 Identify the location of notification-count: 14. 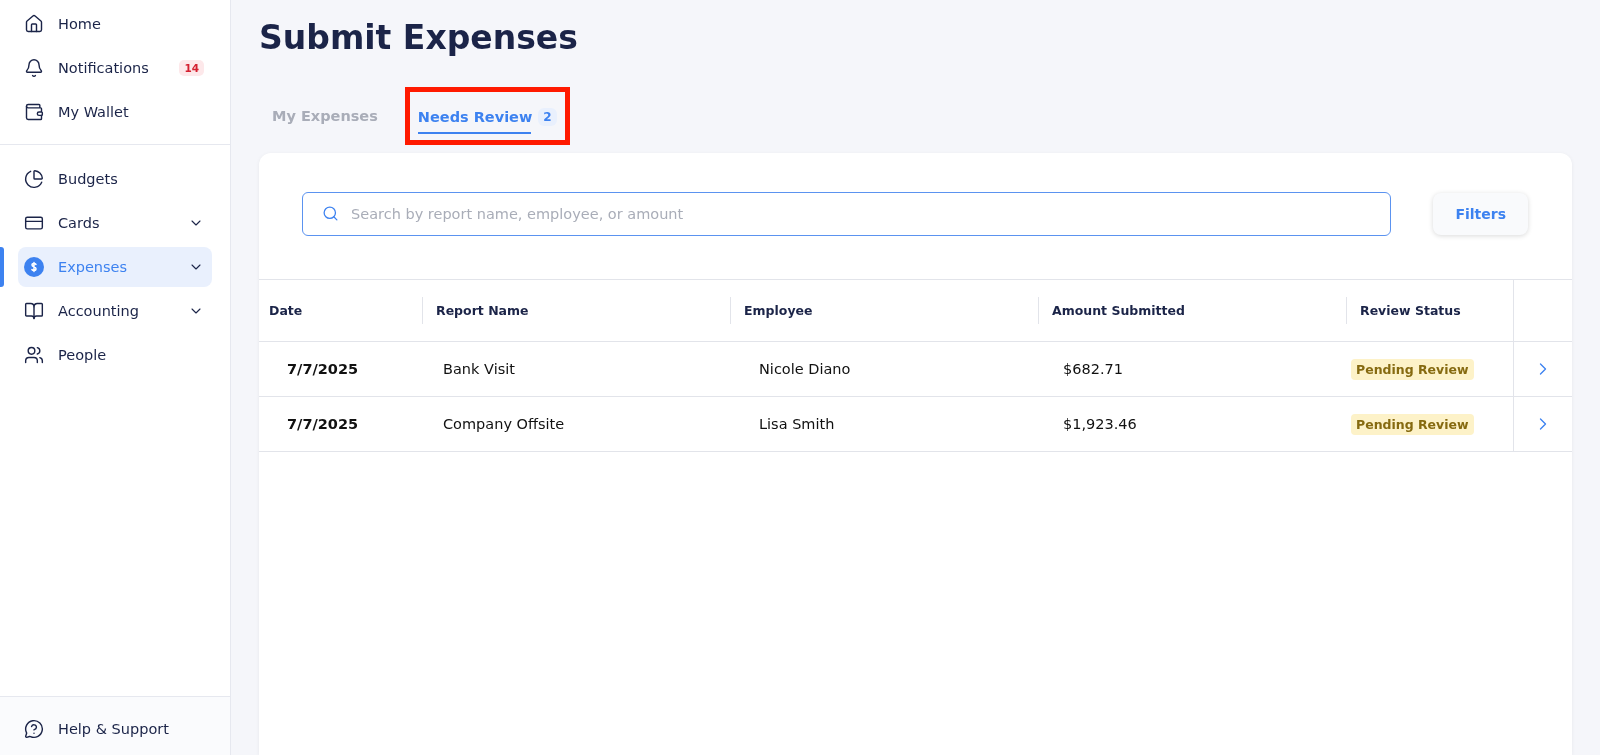
(191, 68).